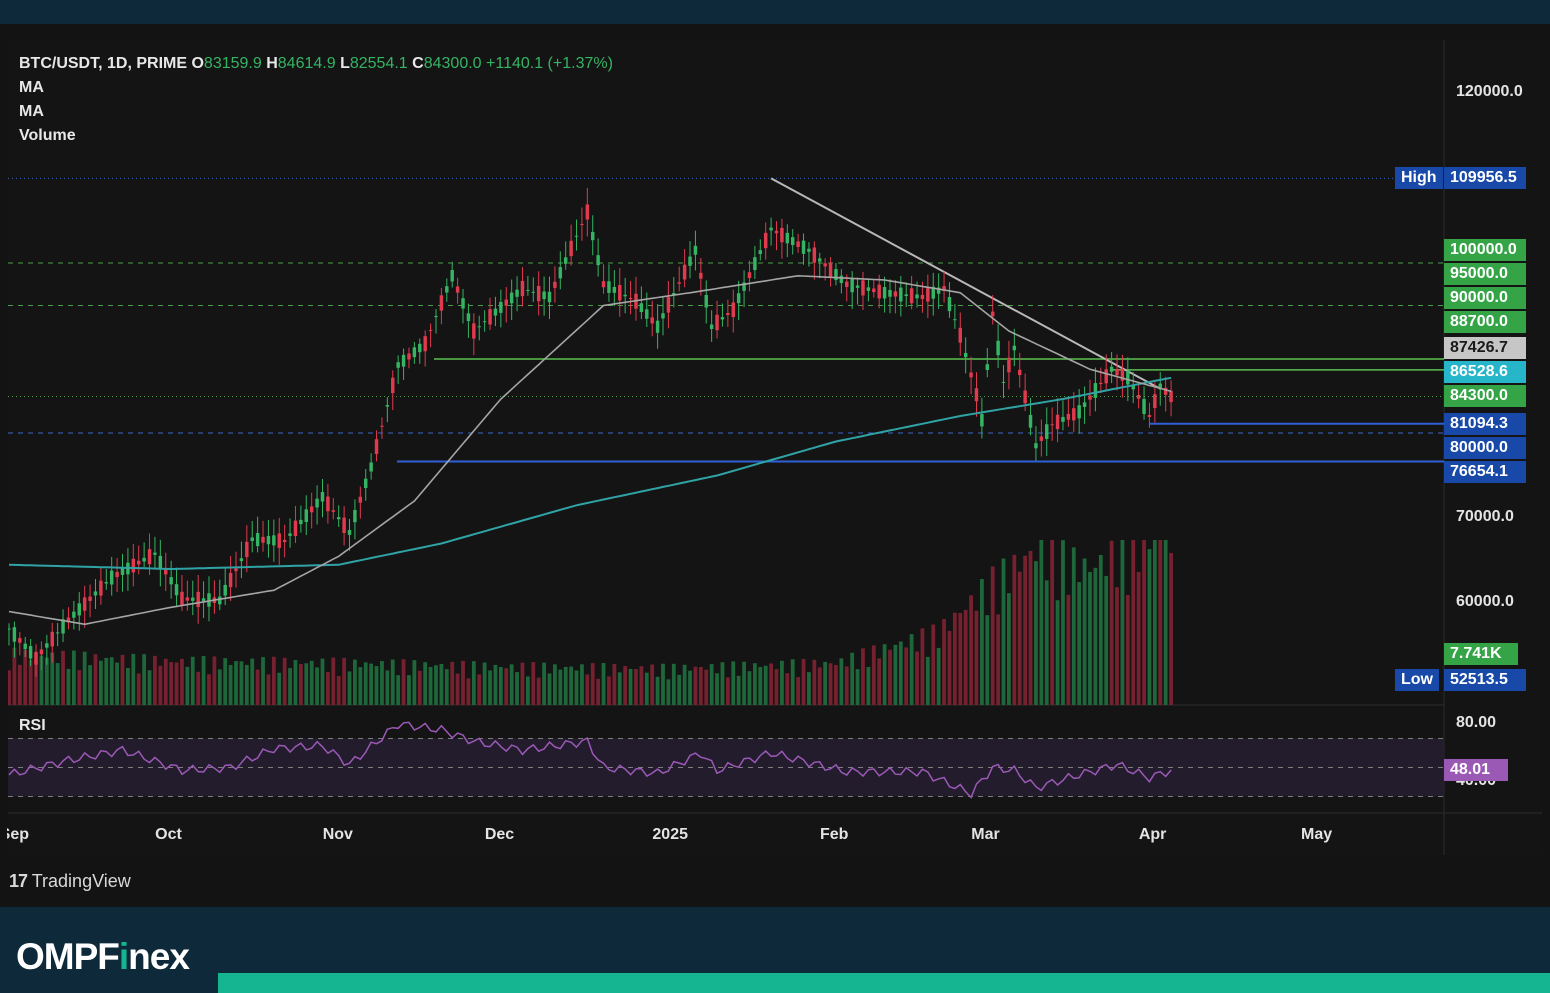 This screenshot has height=993, width=1550. I want to click on indicator-ma-short: MA, so click(316, 88).